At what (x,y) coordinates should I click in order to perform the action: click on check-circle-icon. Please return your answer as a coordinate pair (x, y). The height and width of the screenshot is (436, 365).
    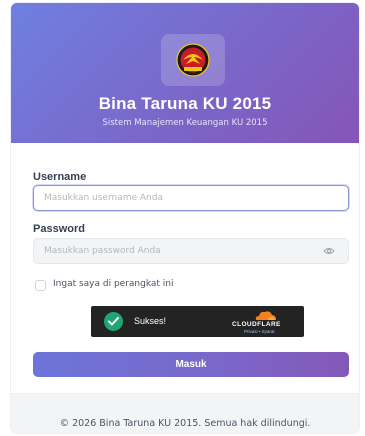
    Looking at the image, I should click on (113, 321).